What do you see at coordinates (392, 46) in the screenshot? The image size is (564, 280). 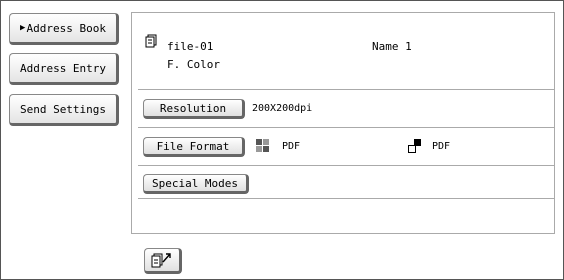 I see `destination-name: Name 1` at bounding box center [392, 46].